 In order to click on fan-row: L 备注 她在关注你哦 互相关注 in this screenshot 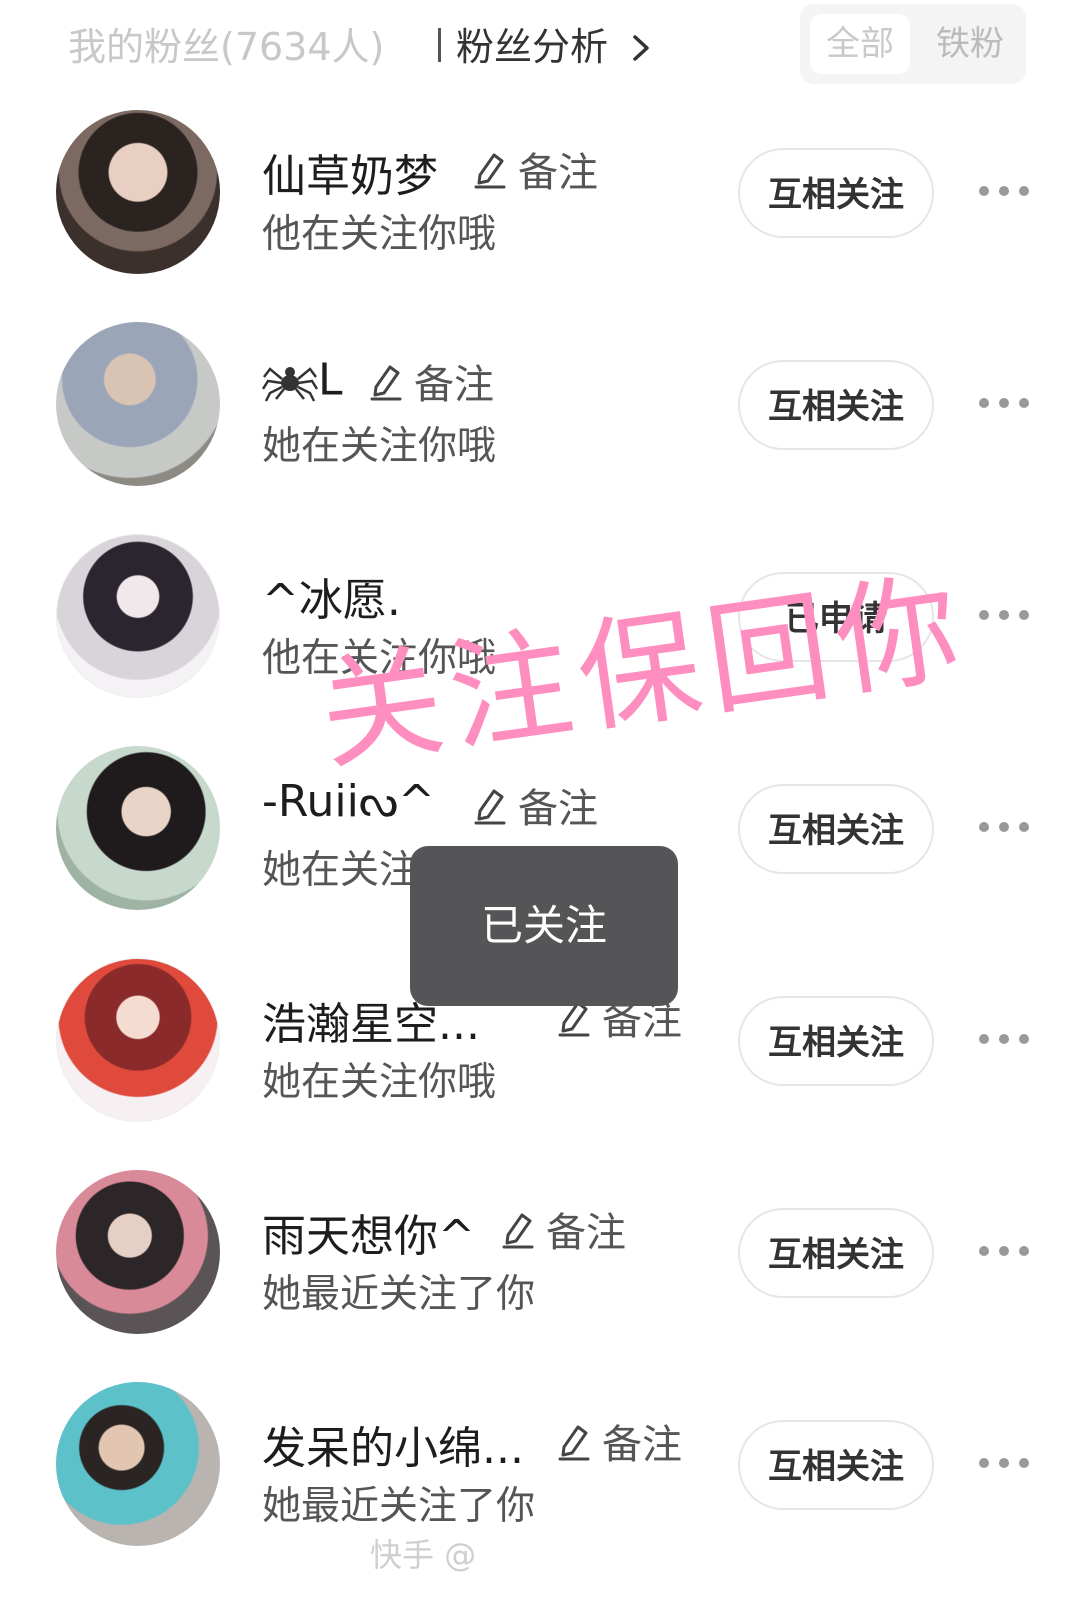, I will do `click(540, 428)`.